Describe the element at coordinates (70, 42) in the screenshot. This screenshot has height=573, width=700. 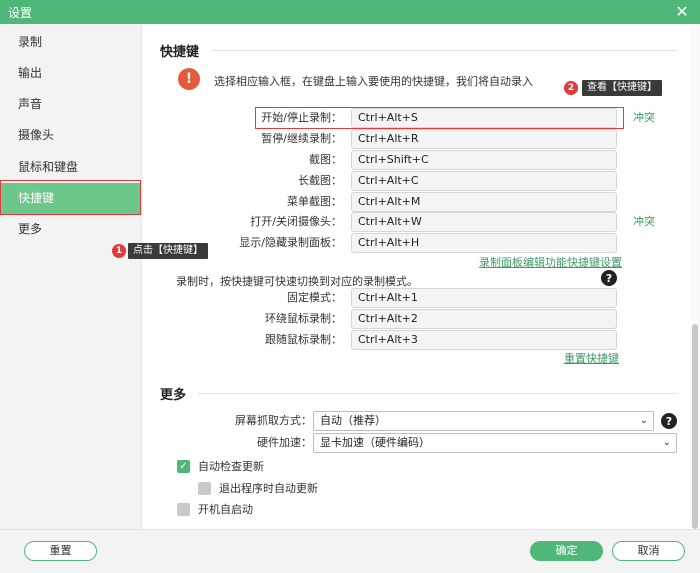
I see `sidebar-item-record: 录制` at that location.